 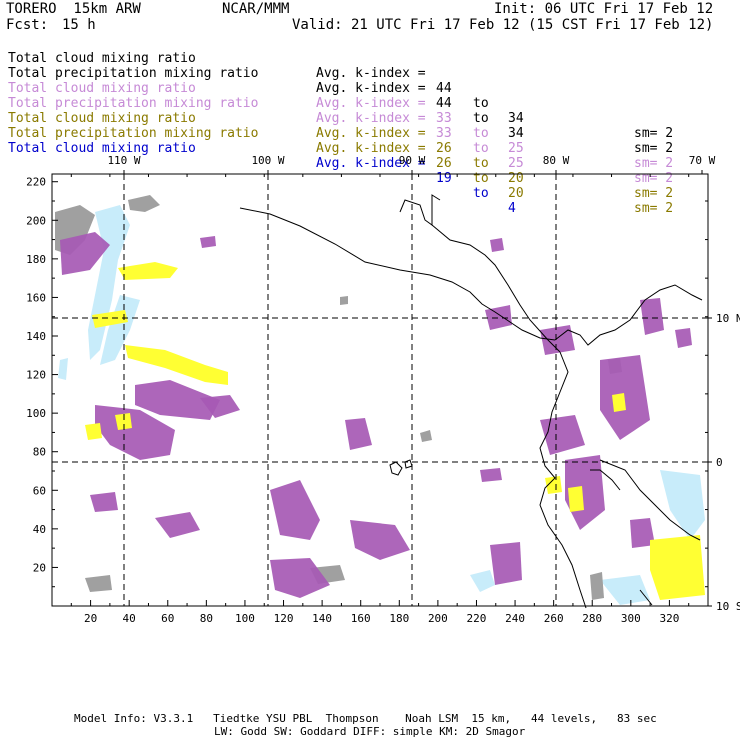 I want to click on longitude-label: 90 W, so click(x=412, y=160).